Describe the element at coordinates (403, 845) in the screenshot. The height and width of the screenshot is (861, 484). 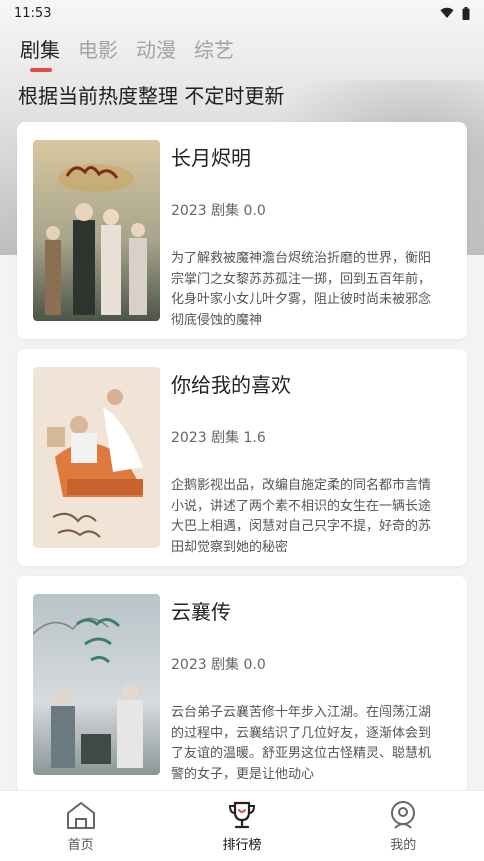
I see `nav-profile-label: 我的` at that location.